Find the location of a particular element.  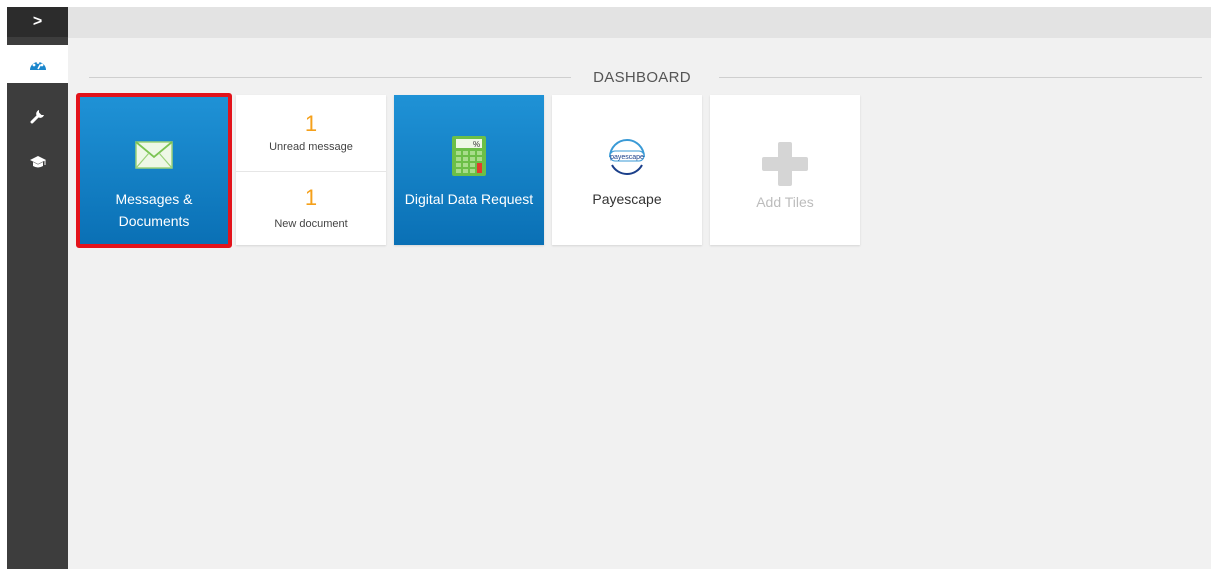

calculator-icon: % is located at coordinates (469, 158).